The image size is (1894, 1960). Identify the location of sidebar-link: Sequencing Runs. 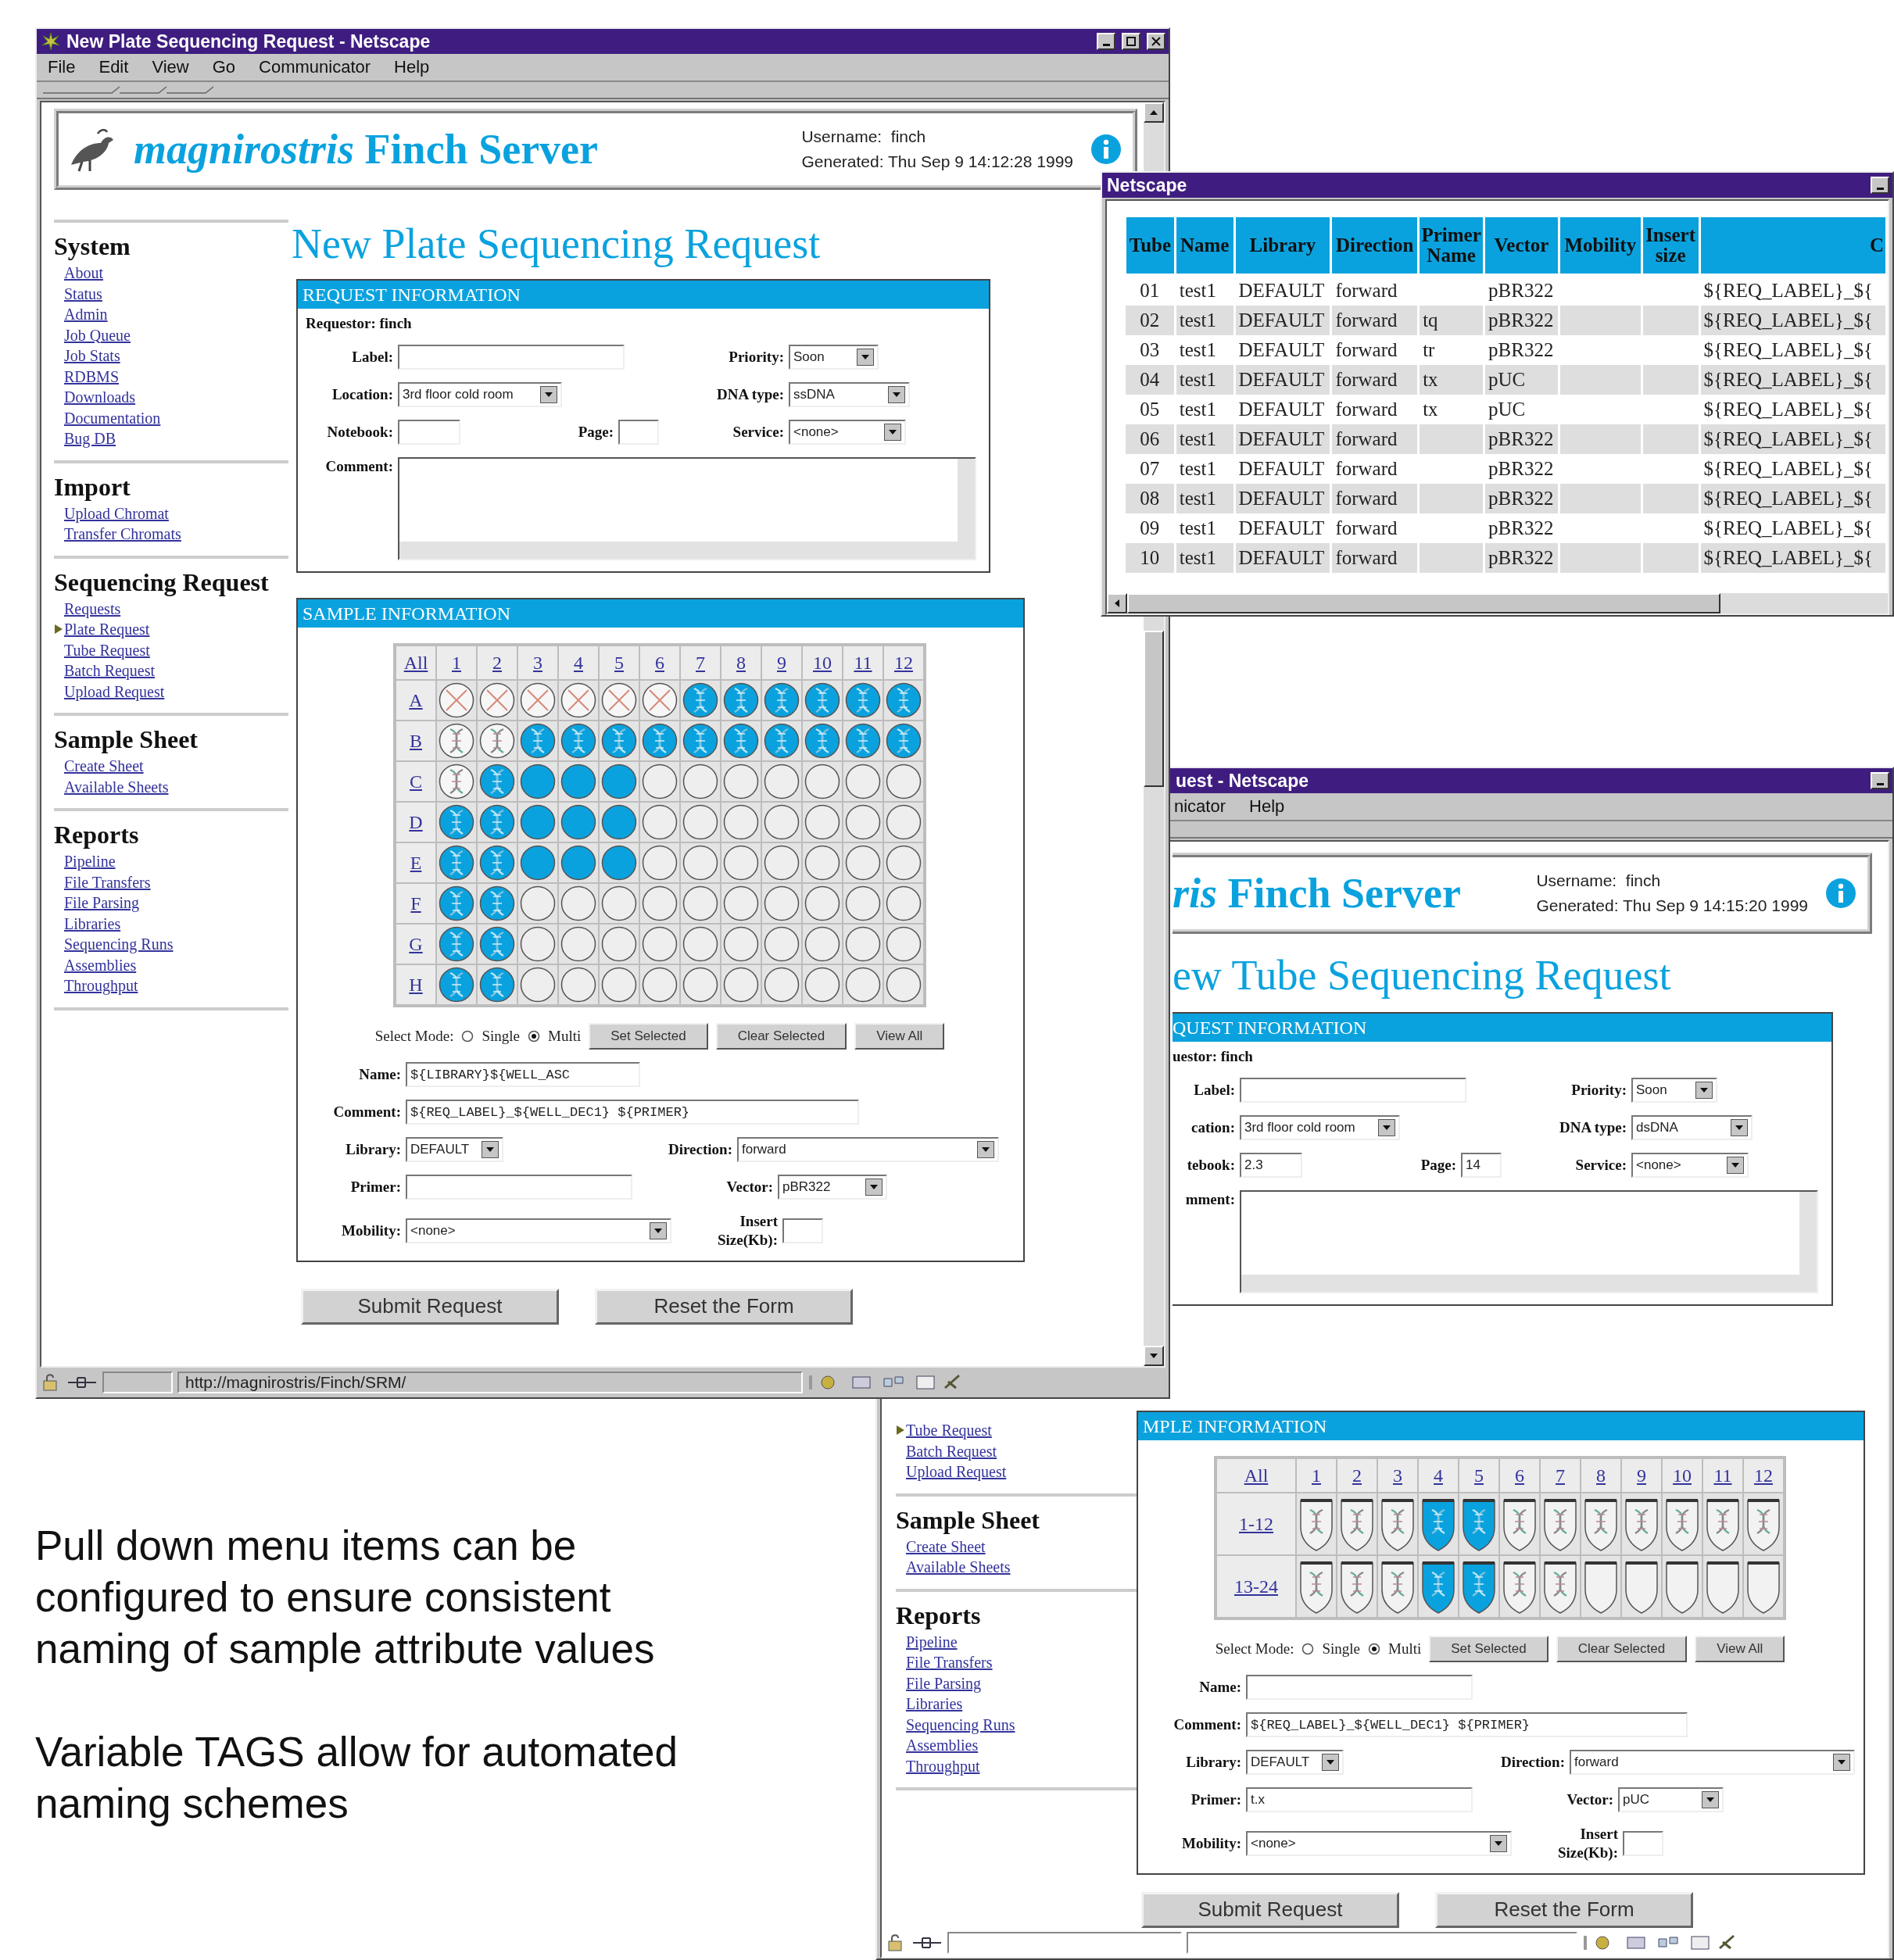
(119, 945).